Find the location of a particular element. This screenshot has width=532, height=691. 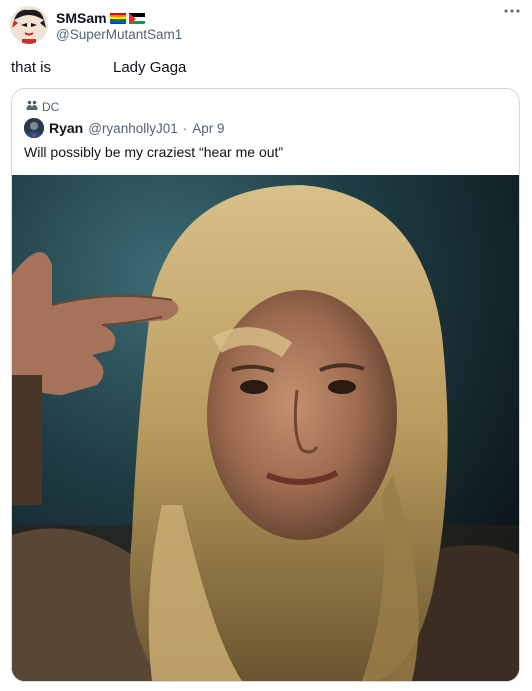

author-avatar is located at coordinates (29, 25).